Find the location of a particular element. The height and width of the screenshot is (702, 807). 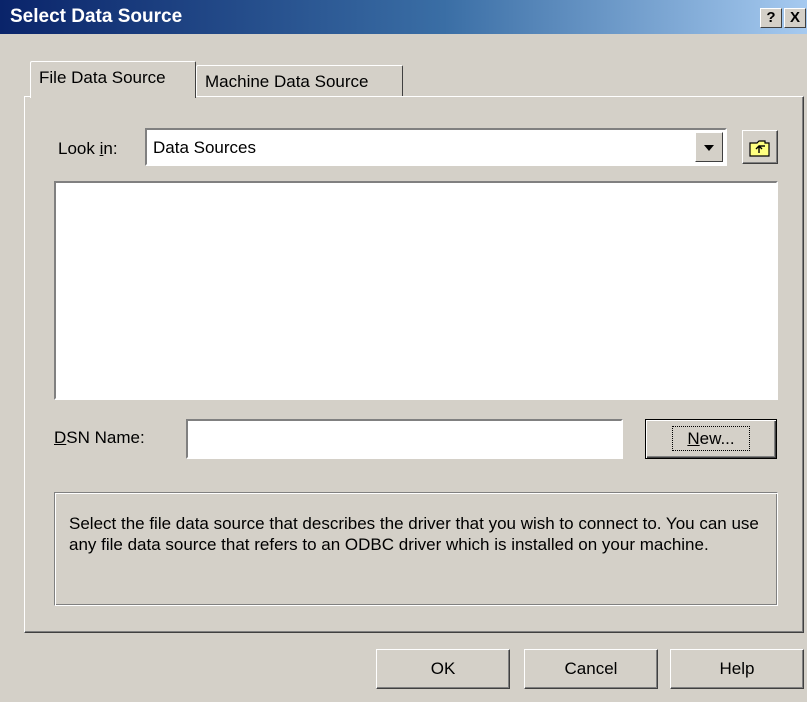

dsn-name-input is located at coordinates (404, 439).